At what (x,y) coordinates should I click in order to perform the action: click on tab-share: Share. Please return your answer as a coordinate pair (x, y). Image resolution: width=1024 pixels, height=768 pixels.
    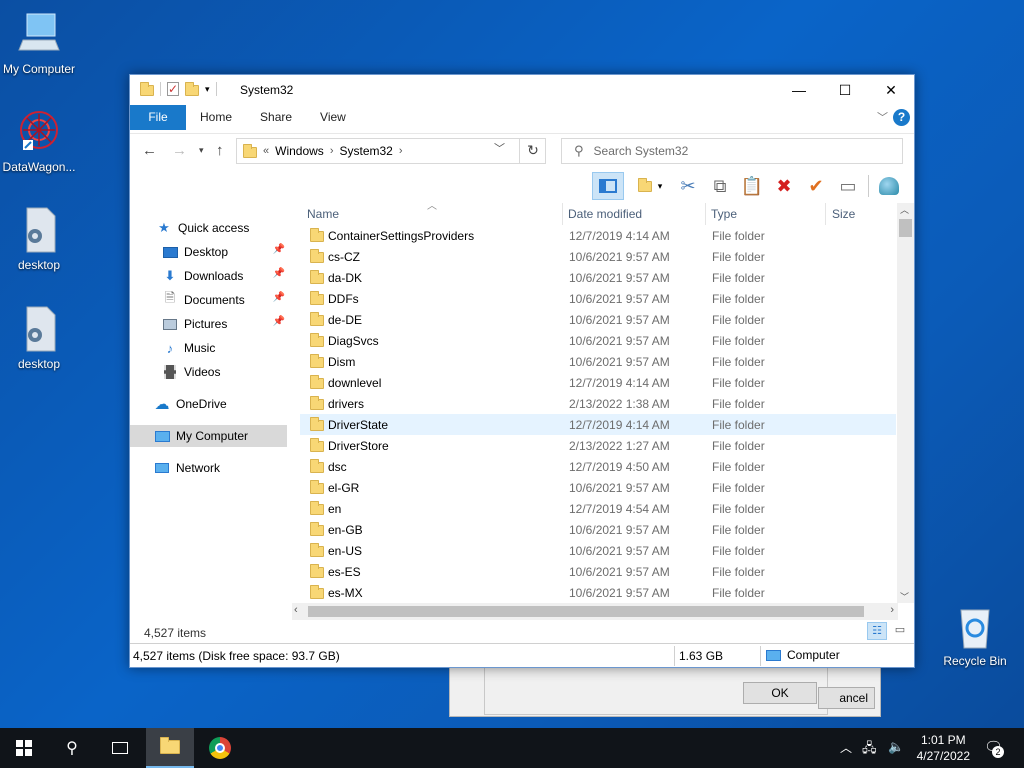
    Looking at the image, I should click on (276, 117).